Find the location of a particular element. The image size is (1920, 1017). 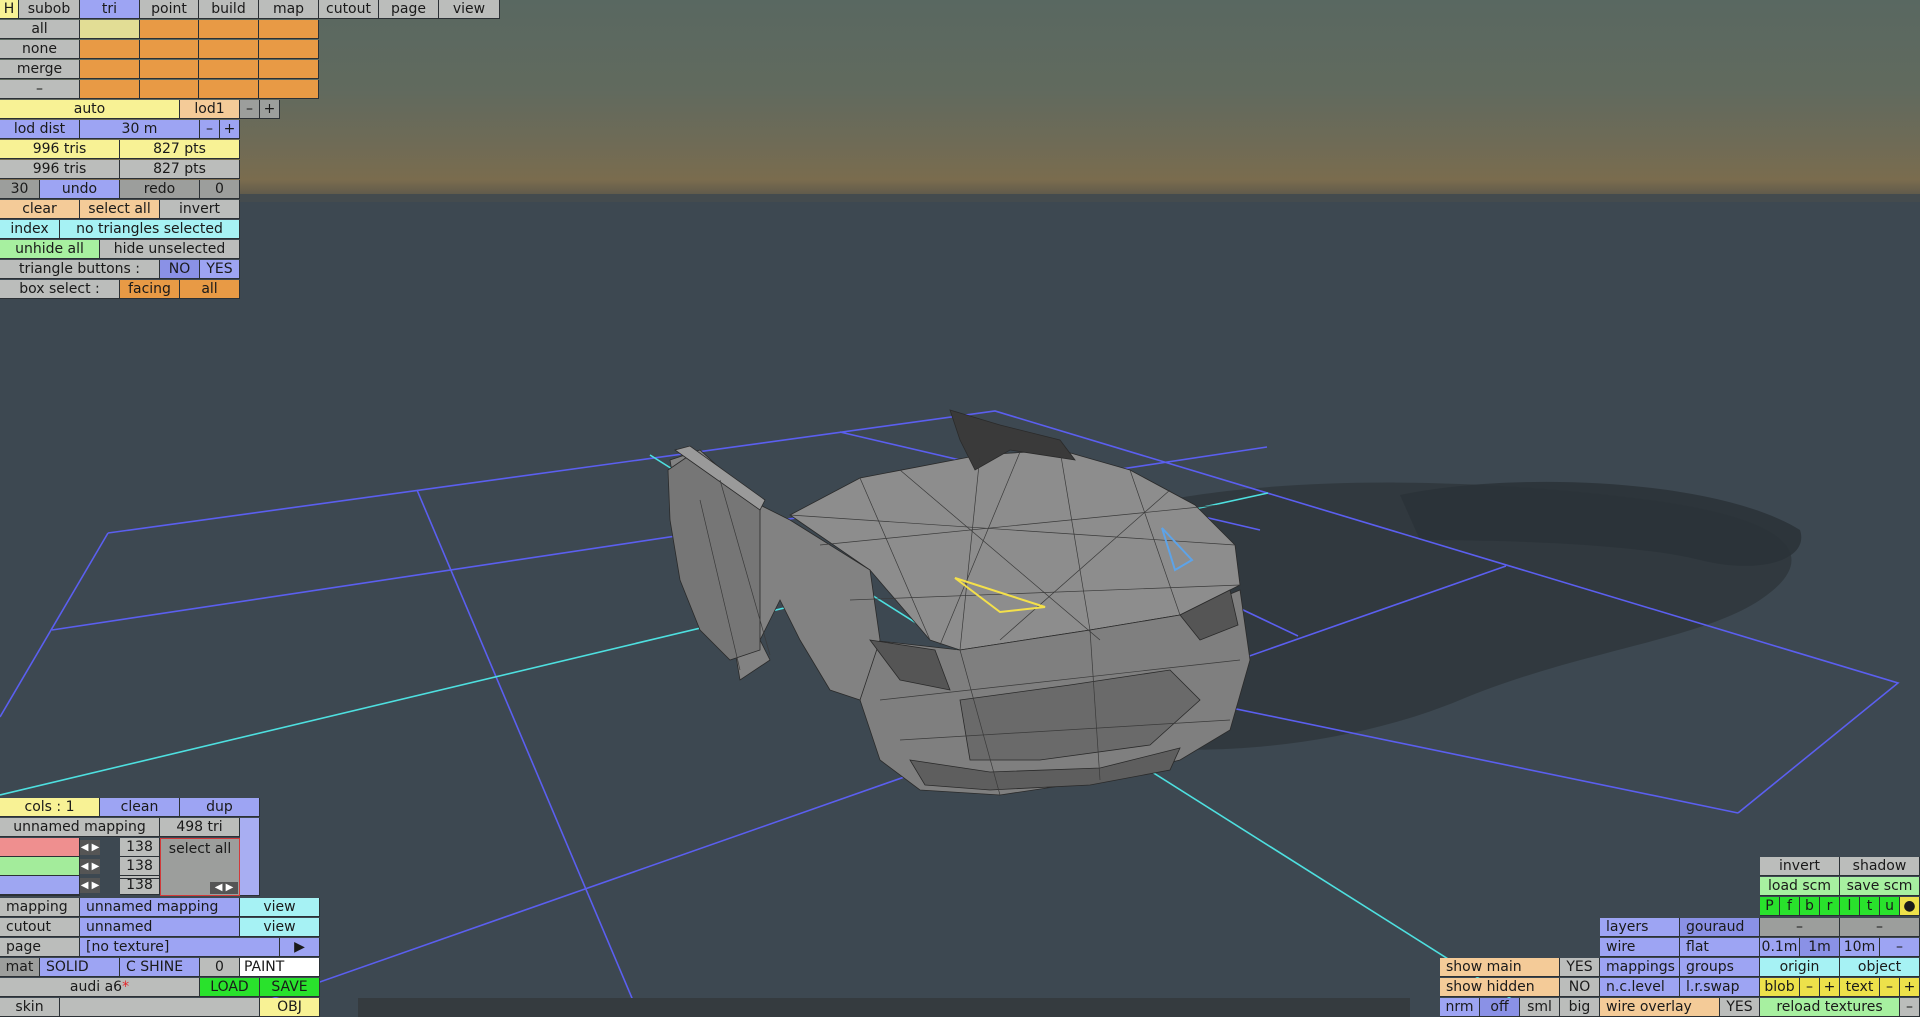

lod-level-button: lod1 is located at coordinates (210, 109).